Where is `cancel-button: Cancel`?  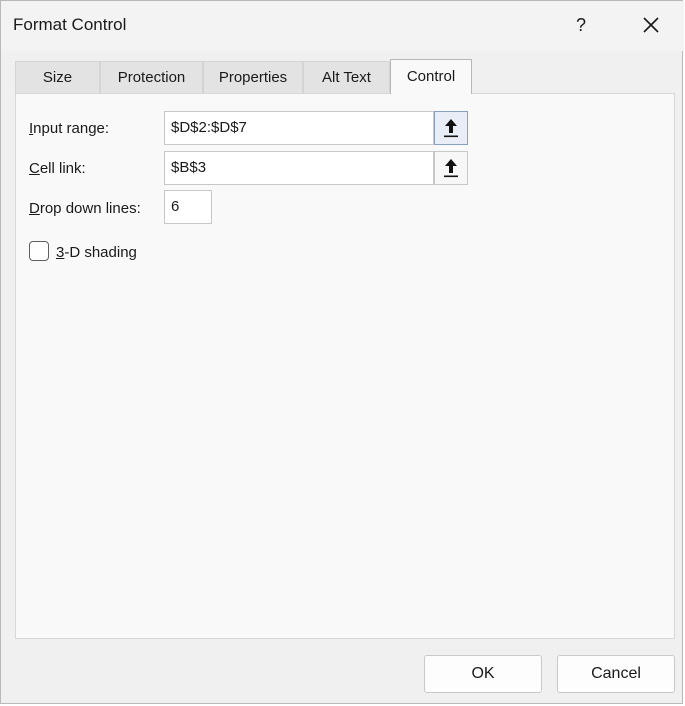
cancel-button: Cancel is located at coordinates (616, 674).